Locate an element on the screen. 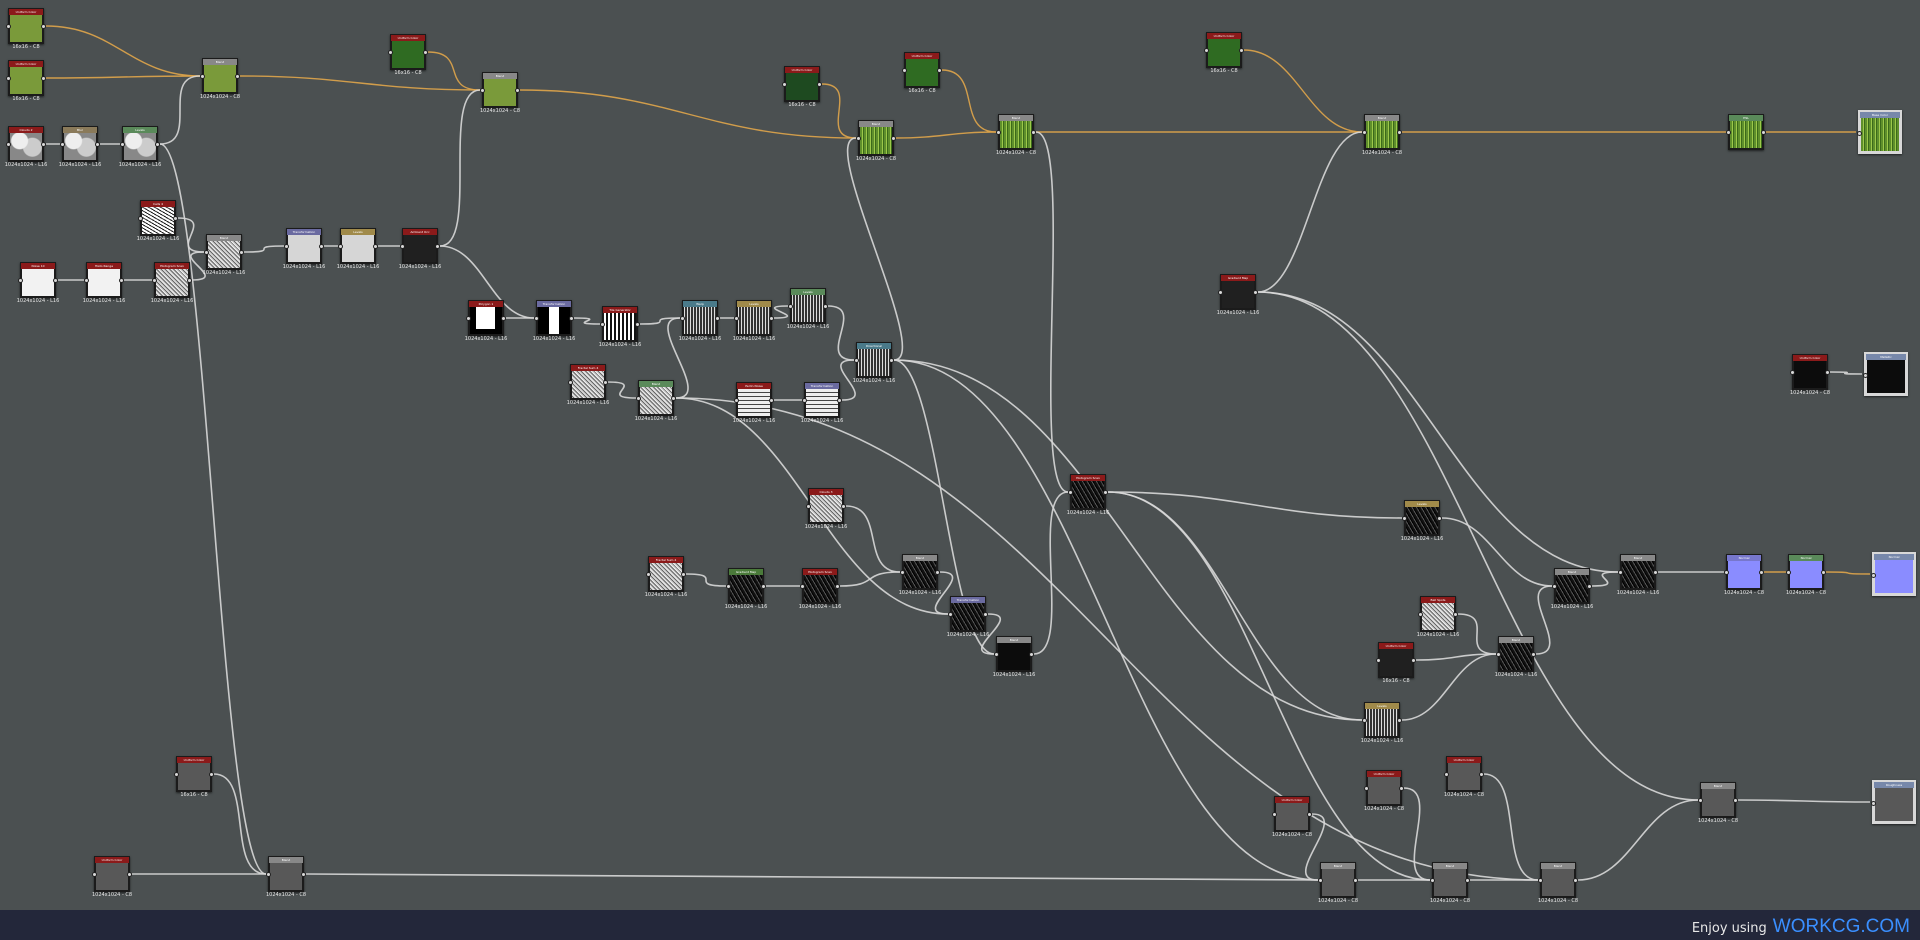 This screenshot has height=940, width=1920. graph-node: Metallic is located at coordinates (1885, 374).